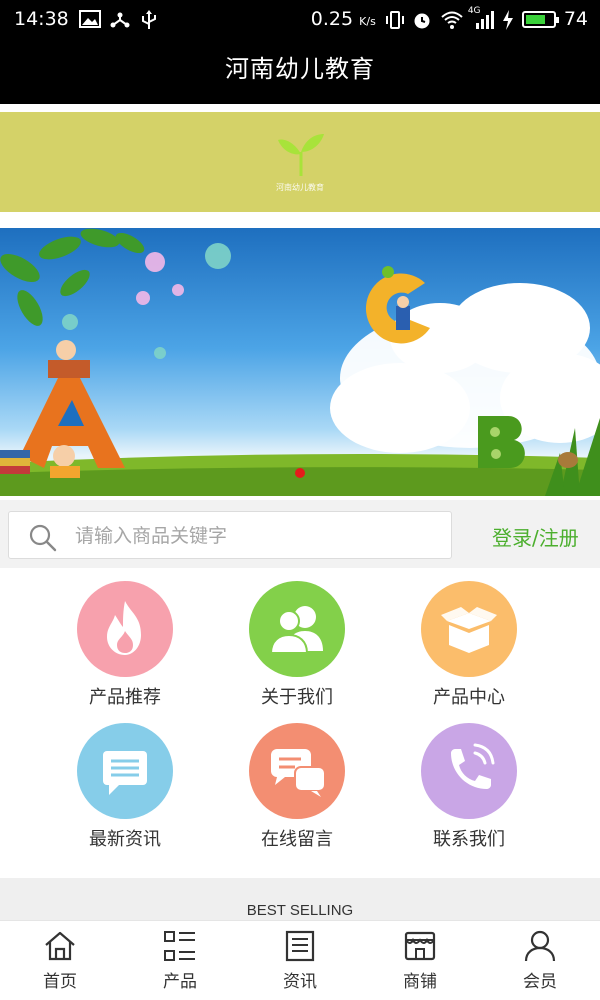 Image resolution: width=600 pixels, height=1000 pixels. I want to click on menu-item-product-center: 产品中心, so click(469, 645).